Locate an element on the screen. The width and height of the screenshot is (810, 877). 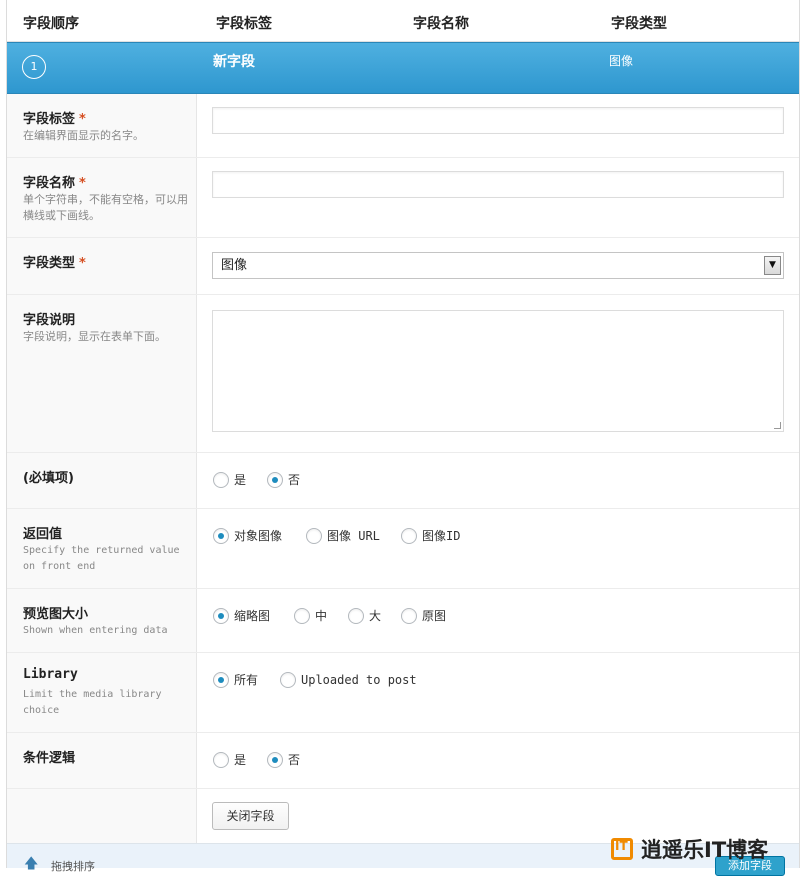
row-title: 字段类型 * is located at coordinates (54, 261).